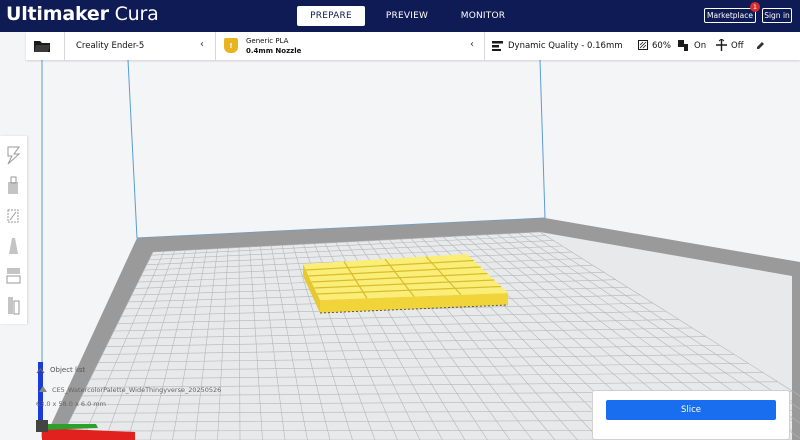 The height and width of the screenshot is (440, 800). I want to click on app-logo: Ultimaker Cura, so click(82, 14).